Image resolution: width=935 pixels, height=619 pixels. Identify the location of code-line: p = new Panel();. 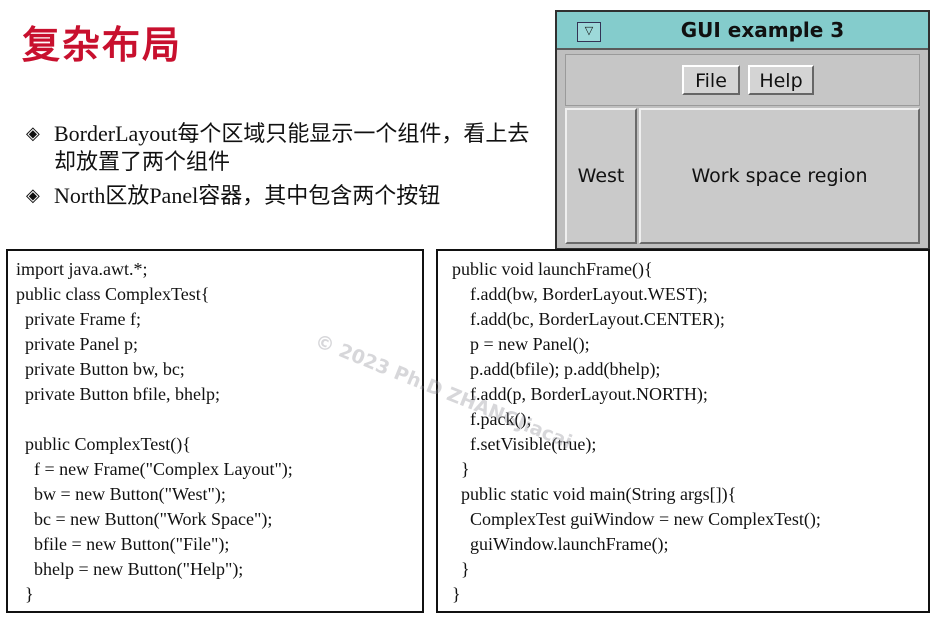
(521, 344).